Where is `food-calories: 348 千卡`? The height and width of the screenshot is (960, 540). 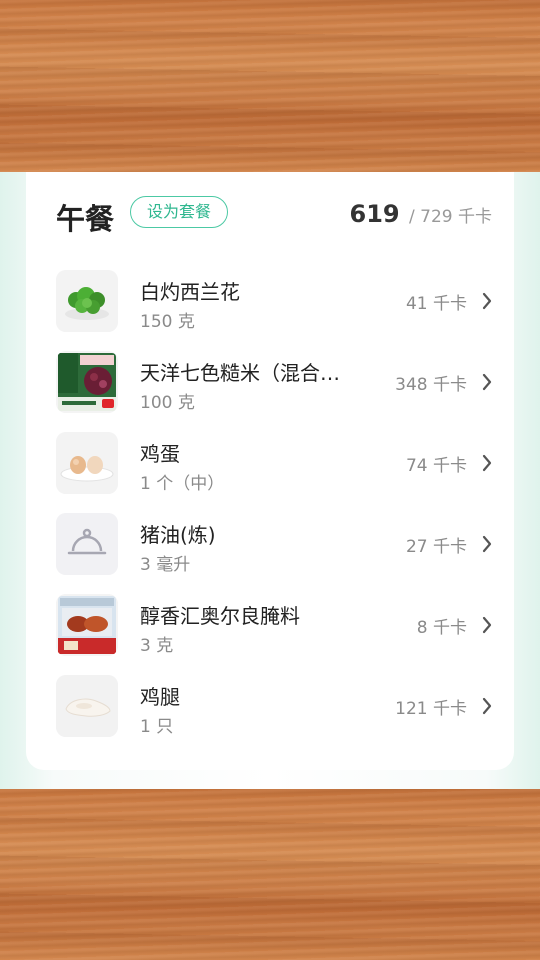
food-calories: 348 千卡 is located at coordinates (431, 385).